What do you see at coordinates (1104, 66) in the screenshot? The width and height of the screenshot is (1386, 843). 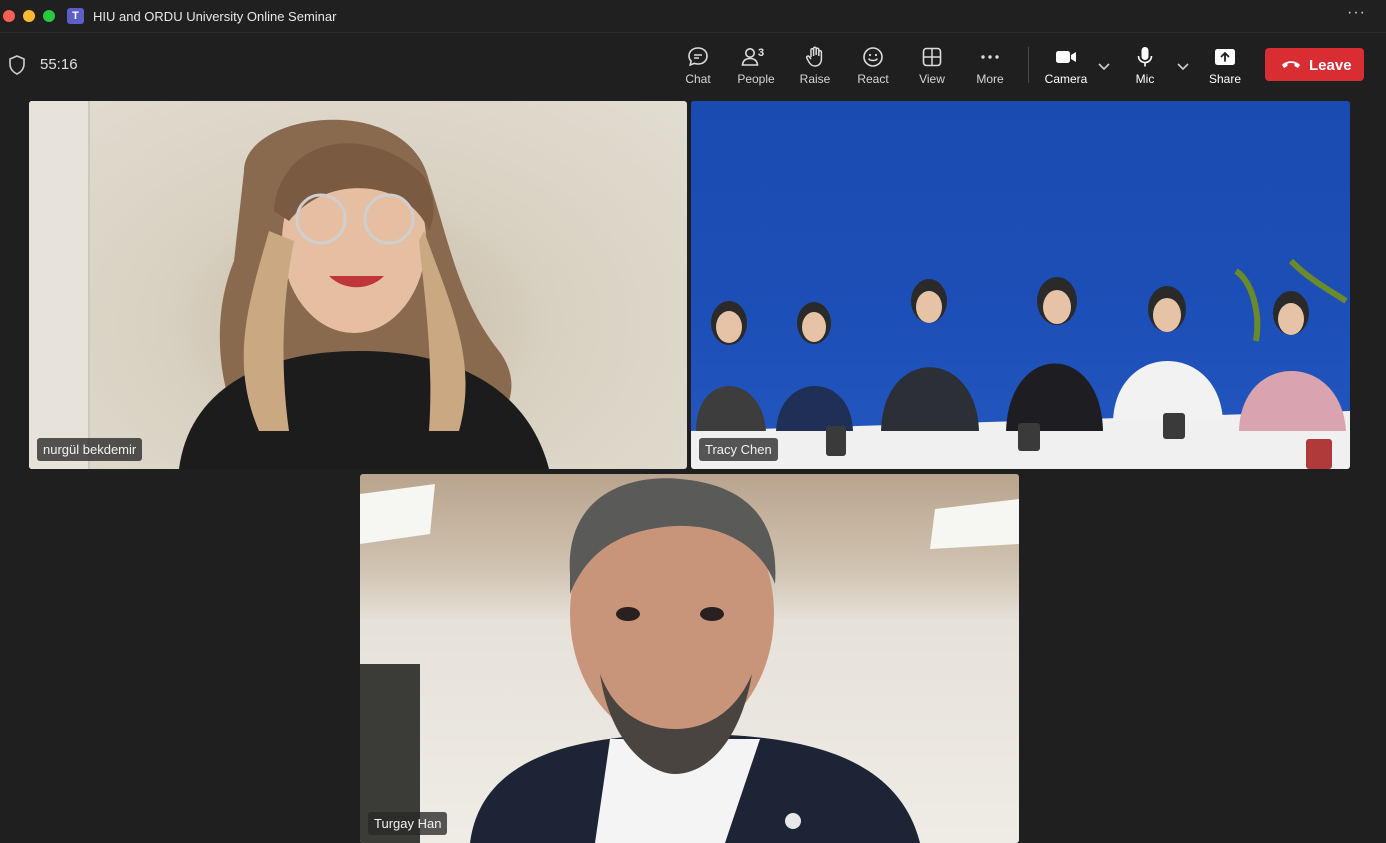 I see `camera-options-chevron-down-icon` at bounding box center [1104, 66].